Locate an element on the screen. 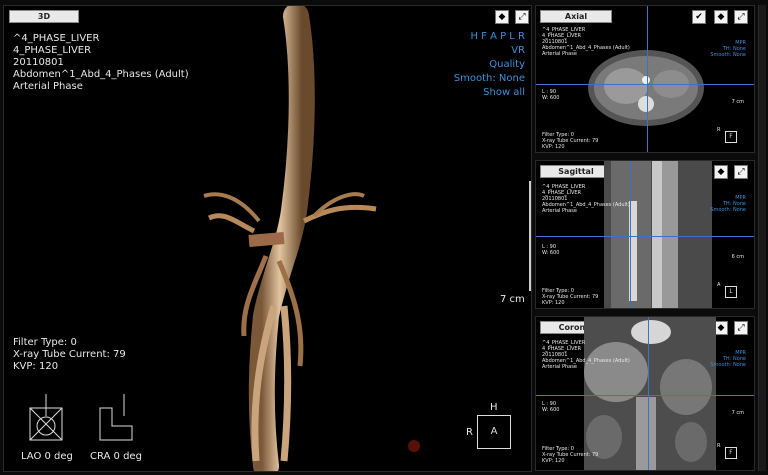 The width and height of the screenshot is (768, 475). lao-icon is located at coordinates (46, 417).